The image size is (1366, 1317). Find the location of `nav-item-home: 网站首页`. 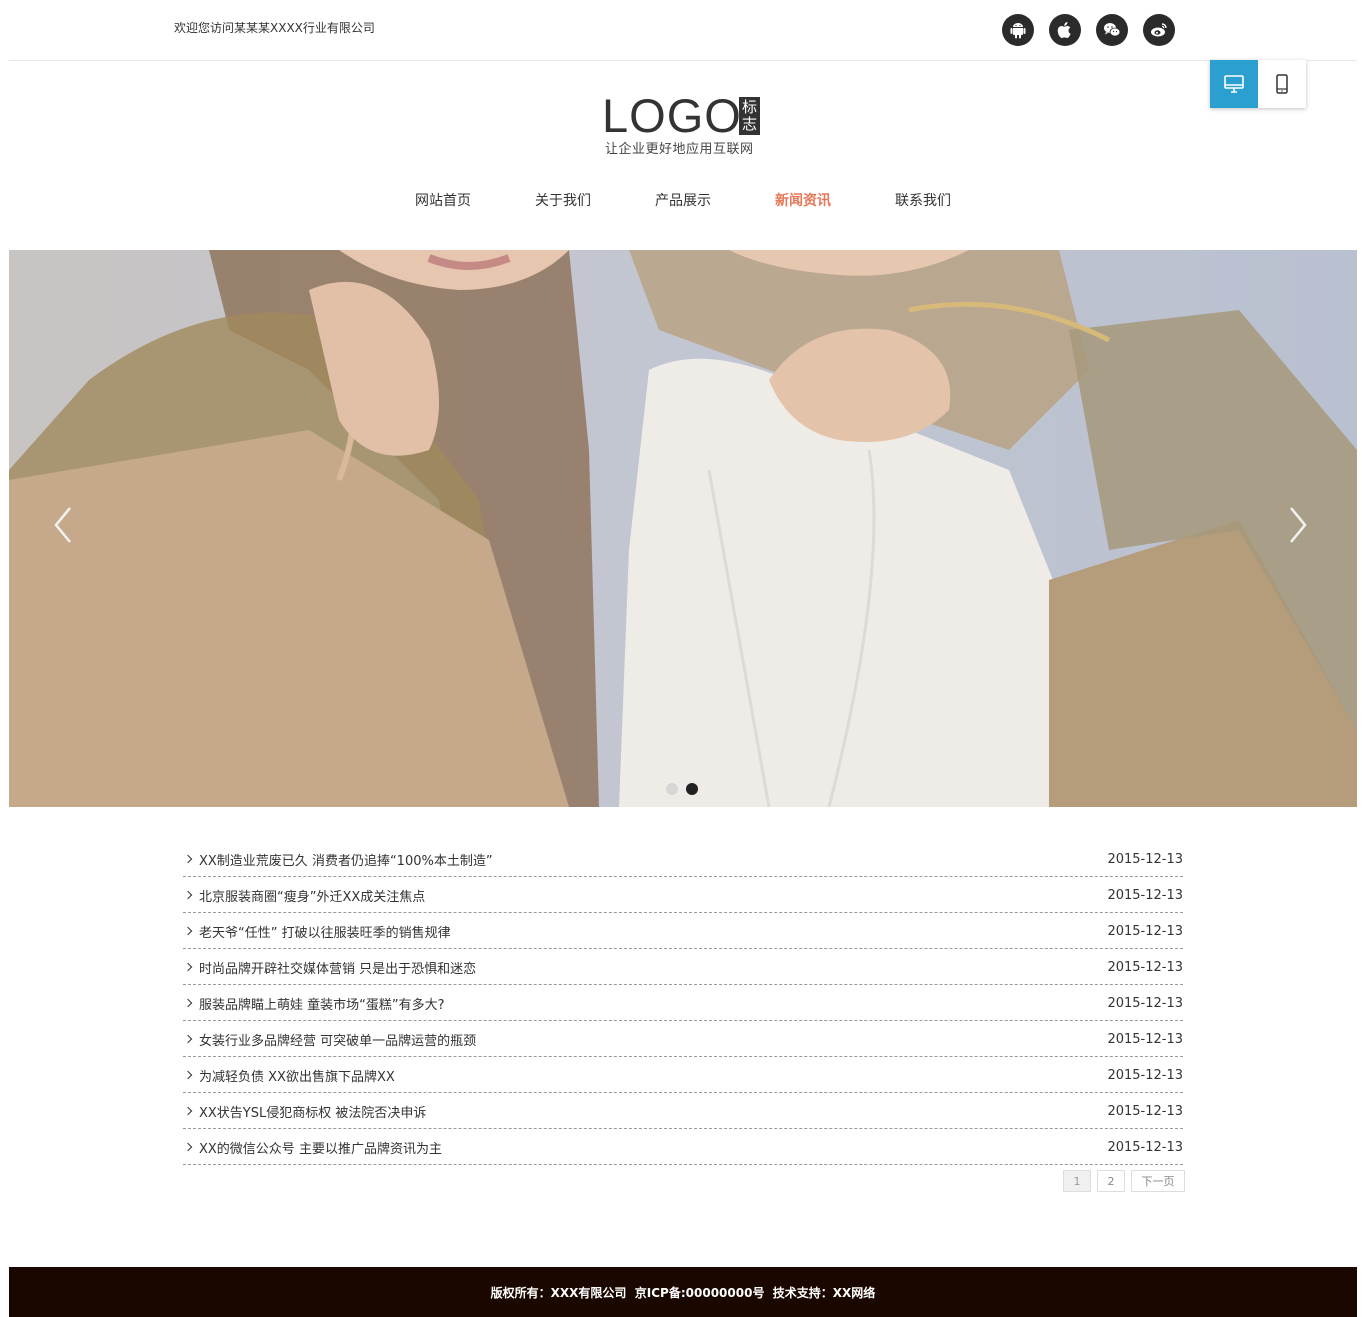

nav-item-home: 网站首页 is located at coordinates (443, 201).